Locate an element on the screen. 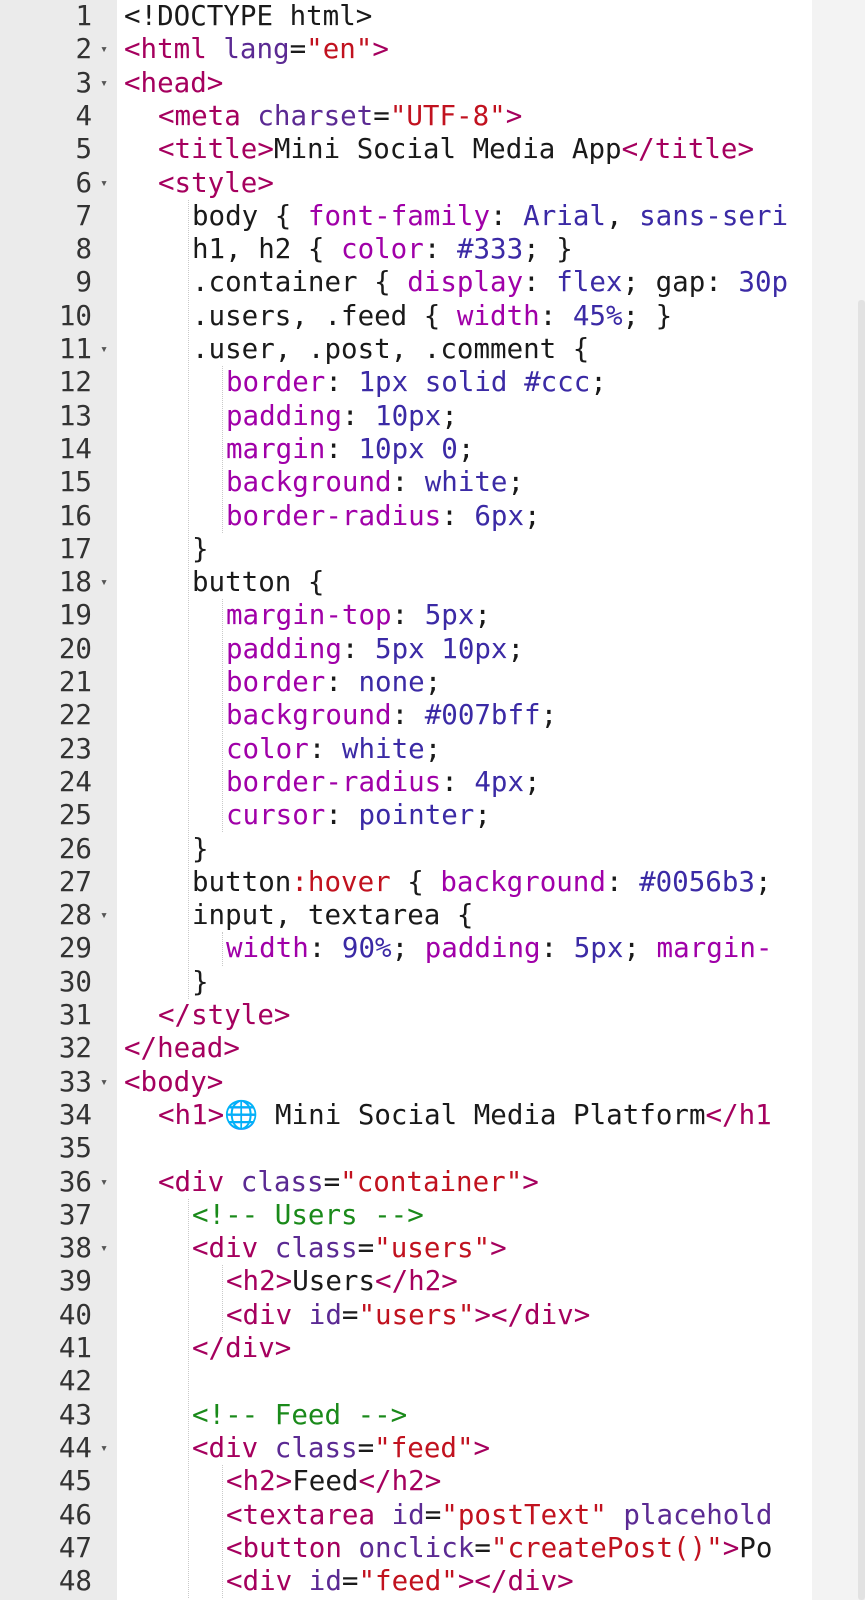 The image size is (865, 1600). code-token: white is located at coordinates (383, 748).